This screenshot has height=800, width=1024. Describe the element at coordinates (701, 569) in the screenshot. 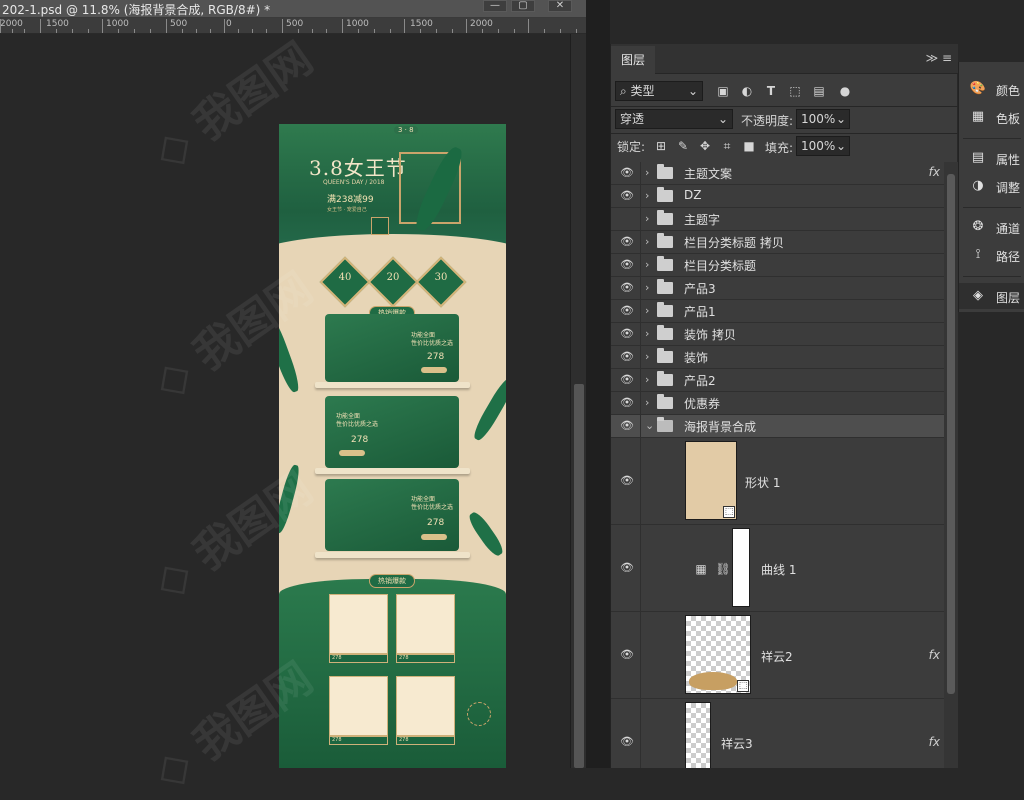

I see `curves-adjustment-icon: ▦` at that location.